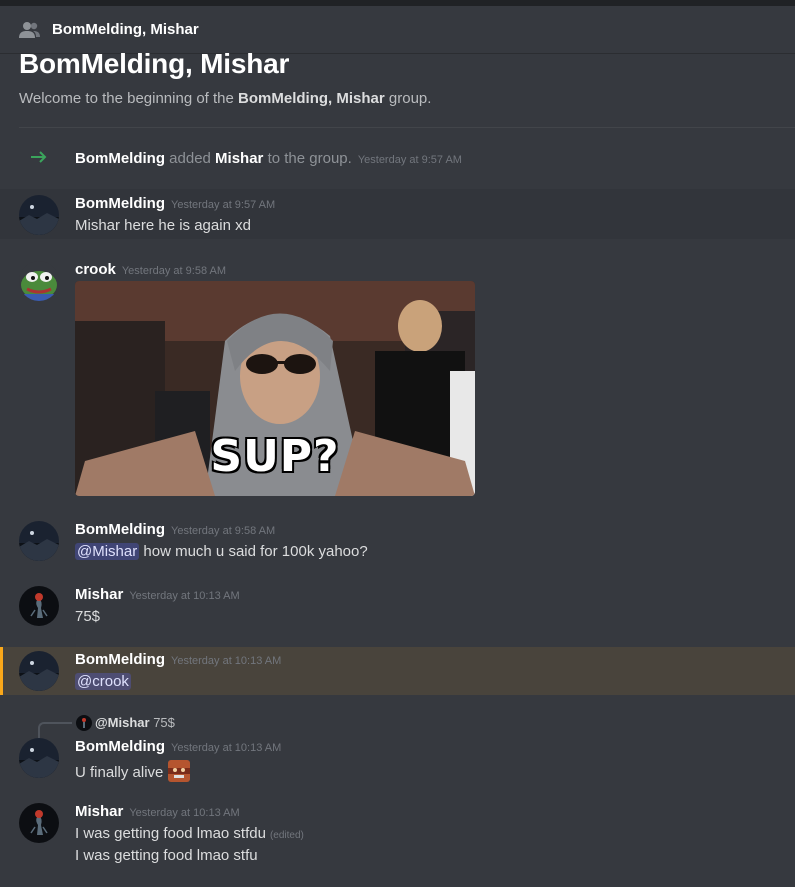  What do you see at coordinates (121, 772) in the screenshot?
I see `message-text: U finally alive` at bounding box center [121, 772].